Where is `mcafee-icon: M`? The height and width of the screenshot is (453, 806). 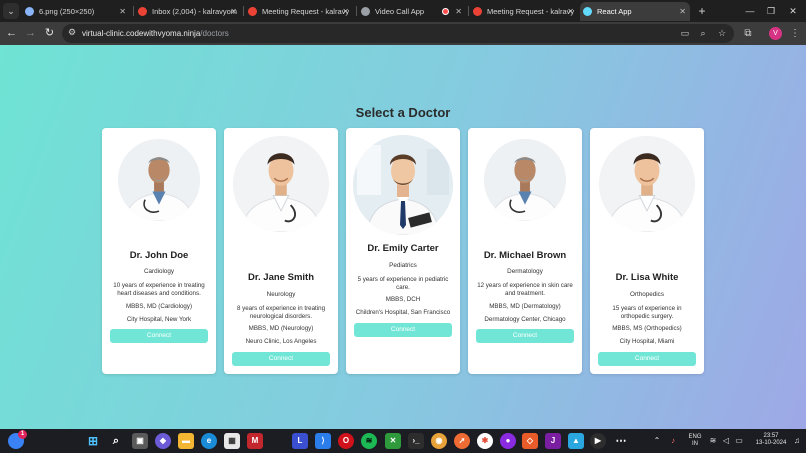 mcafee-icon: M is located at coordinates (255, 441).